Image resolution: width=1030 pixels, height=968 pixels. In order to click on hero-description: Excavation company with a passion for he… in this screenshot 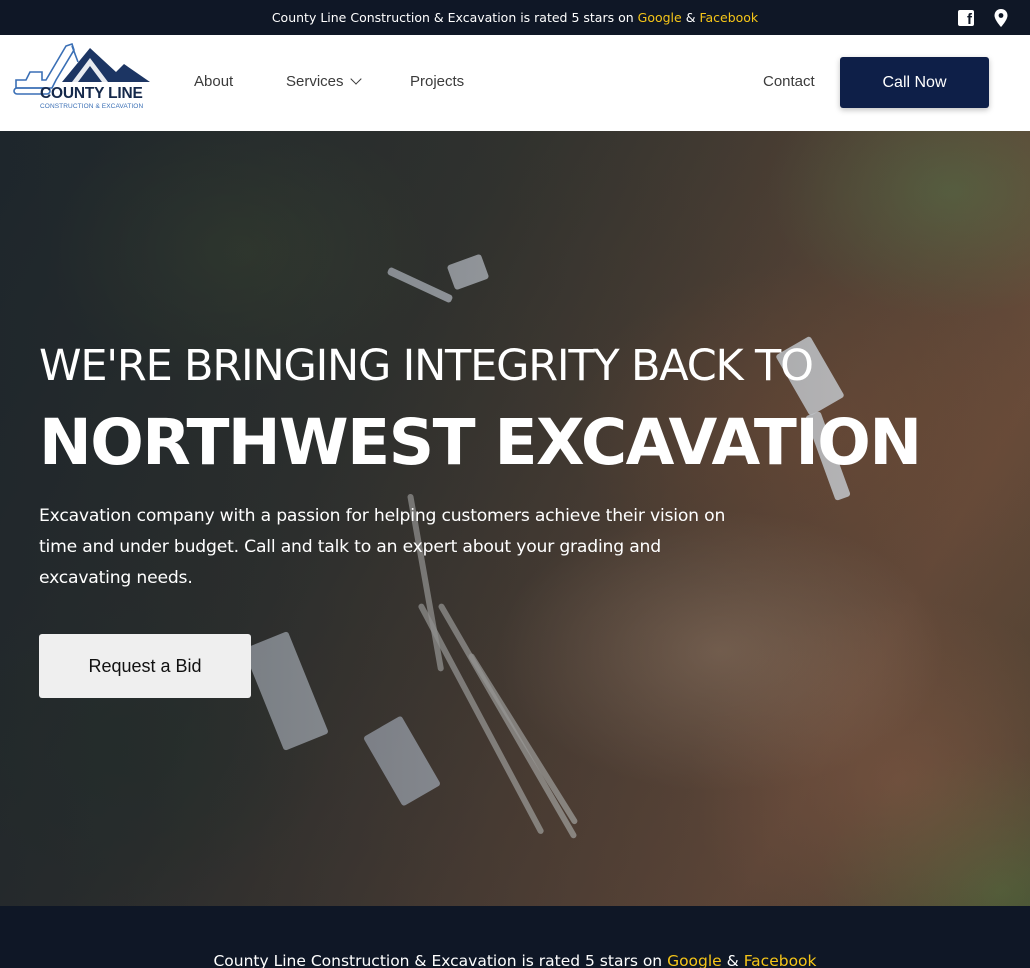, I will do `click(382, 547)`.